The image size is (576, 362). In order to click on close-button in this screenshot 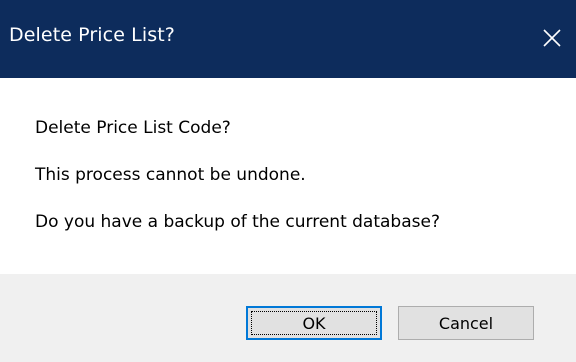, I will do `click(552, 38)`.